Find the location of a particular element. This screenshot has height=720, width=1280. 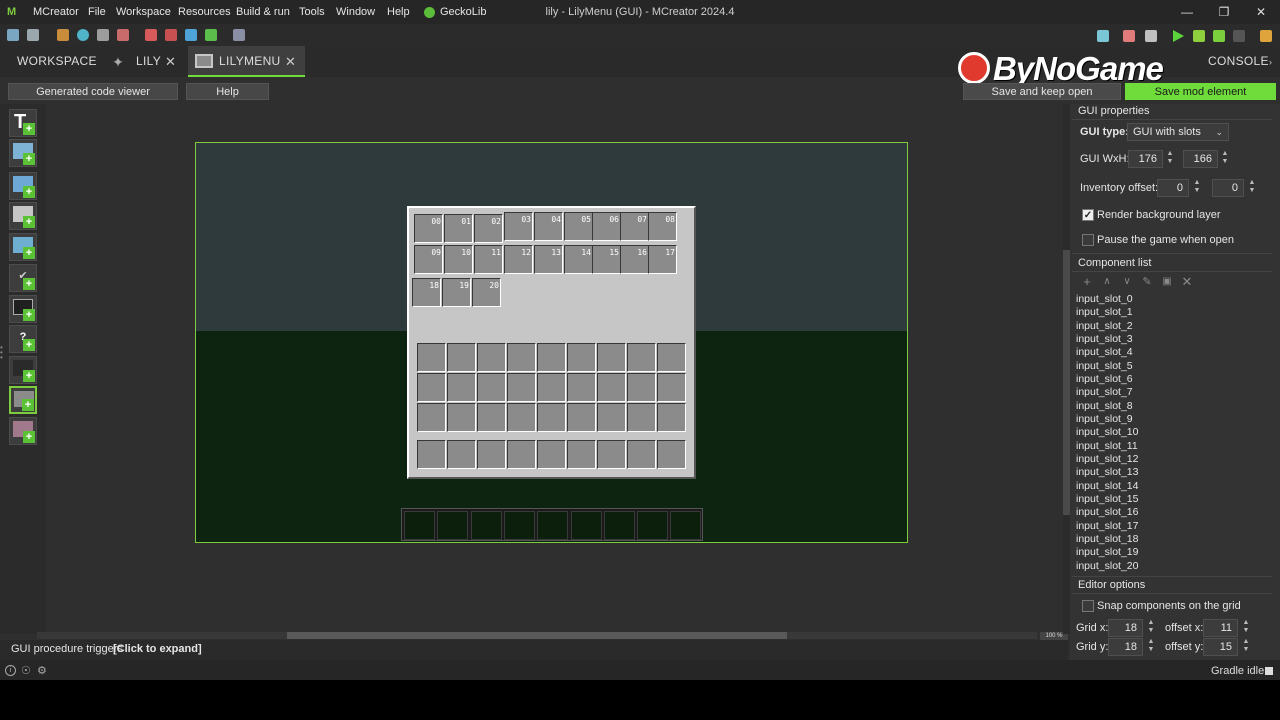

menu-mcreator: MCreator is located at coordinates (56, 12).